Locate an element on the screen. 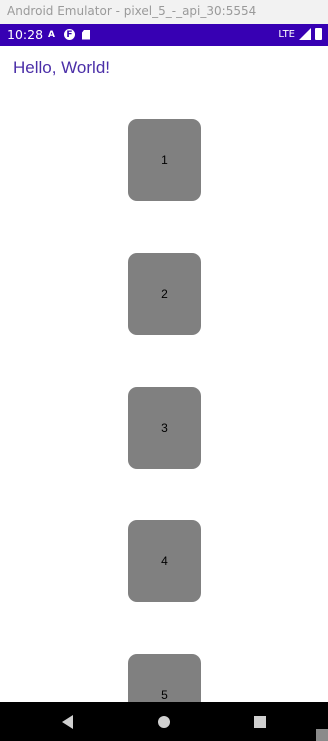 This screenshot has height=741, width=328. battery-icon is located at coordinates (318, 34).